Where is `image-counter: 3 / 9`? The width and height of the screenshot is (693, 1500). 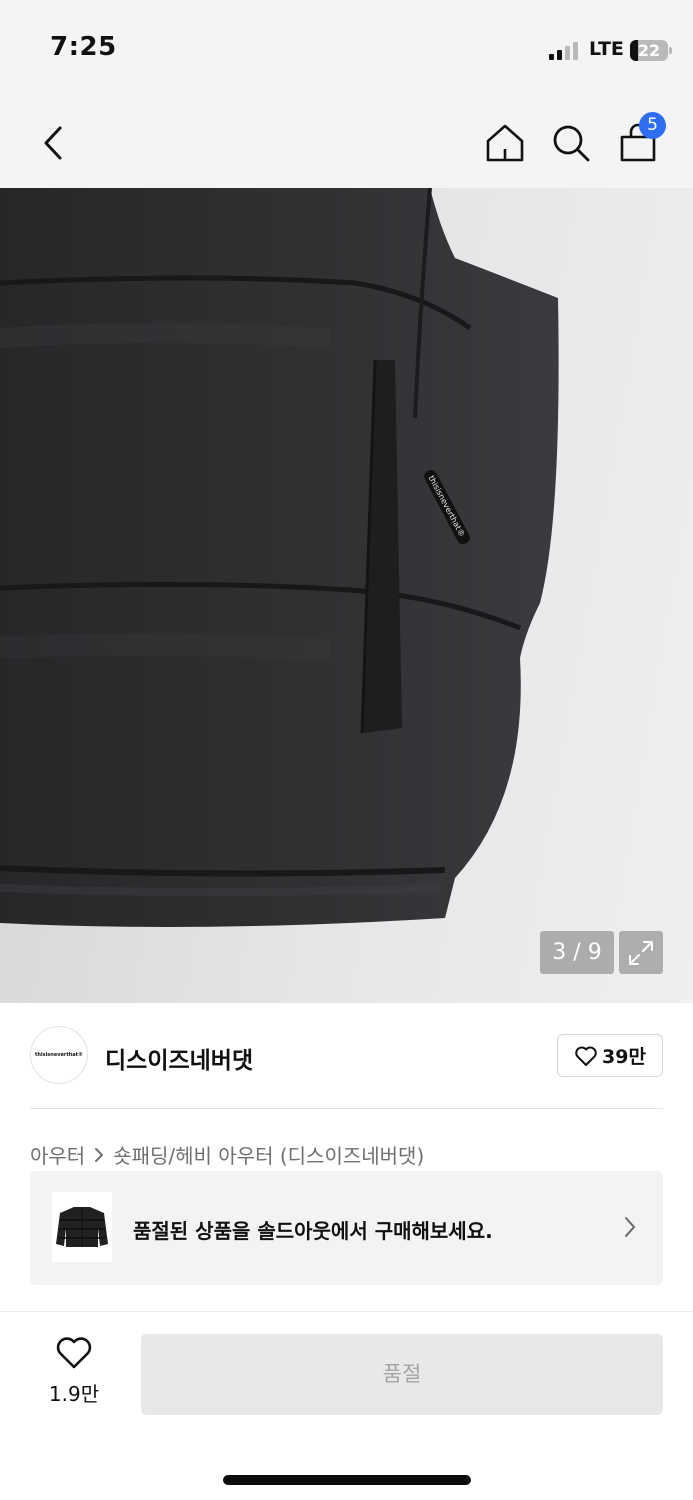 image-counter: 3 / 9 is located at coordinates (577, 952).